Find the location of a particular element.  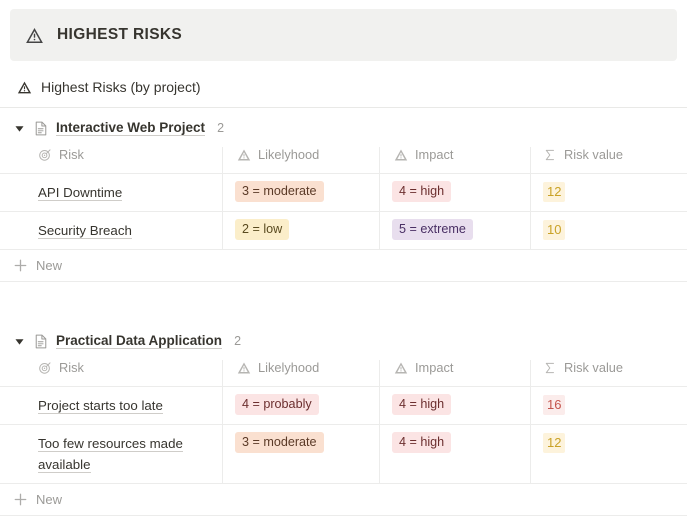

cell-impact: 5 = extreme is located at coordinates (455, 231).